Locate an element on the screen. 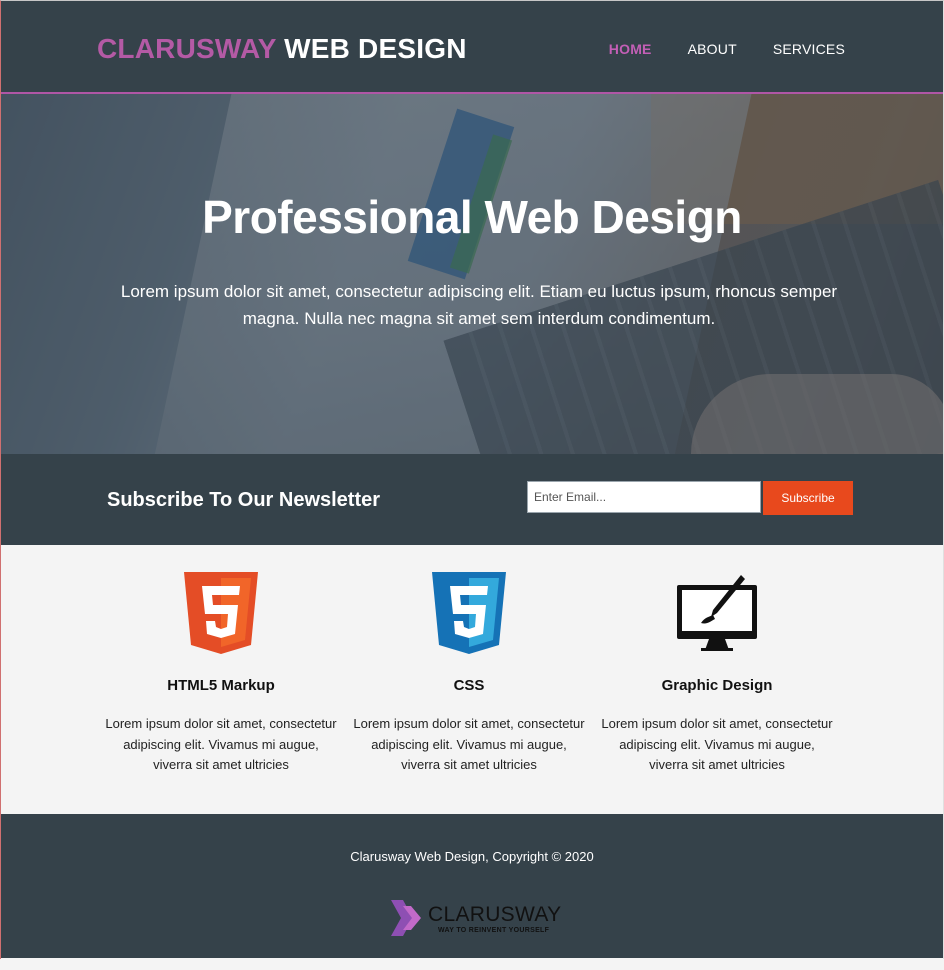  brand-rest: WEB DESIGN is located at coordinates (375, 48).